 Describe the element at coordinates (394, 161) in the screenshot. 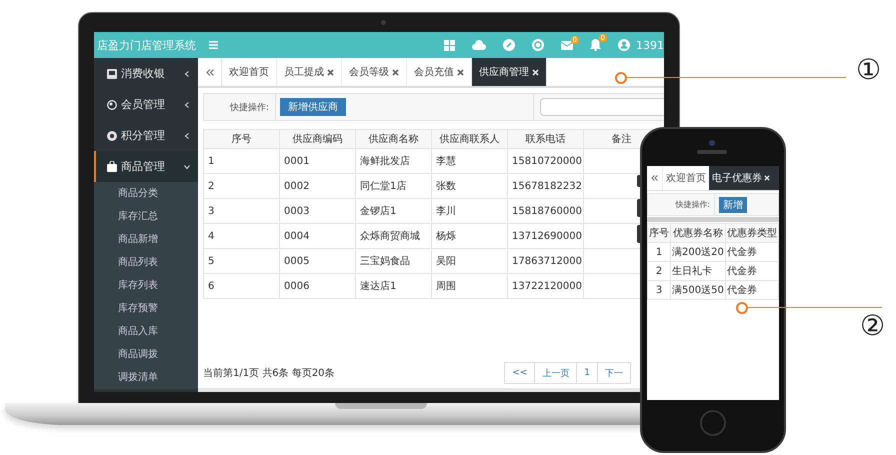

I see `table-cell: 海鲜批发店` at that location.